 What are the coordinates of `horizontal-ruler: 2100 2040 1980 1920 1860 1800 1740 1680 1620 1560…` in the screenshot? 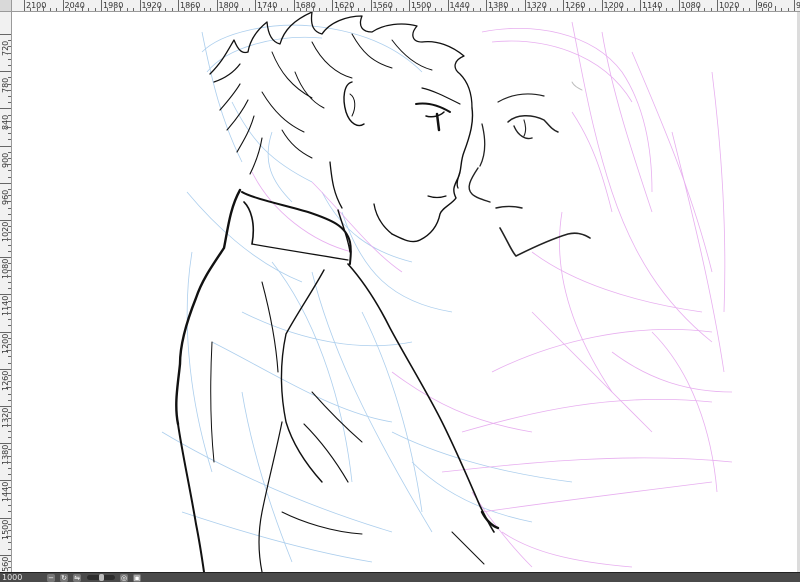 It's located at (400, 6).